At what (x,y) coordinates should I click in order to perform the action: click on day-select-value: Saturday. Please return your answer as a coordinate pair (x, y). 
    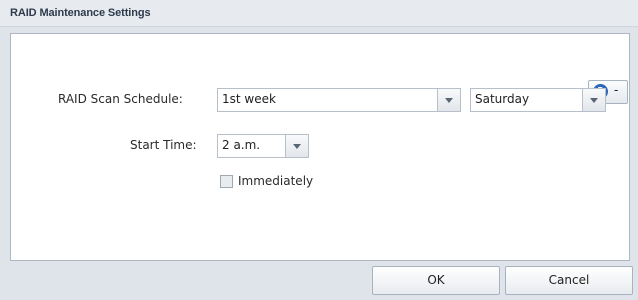
    Looking at the image, I should click on (502, 99).